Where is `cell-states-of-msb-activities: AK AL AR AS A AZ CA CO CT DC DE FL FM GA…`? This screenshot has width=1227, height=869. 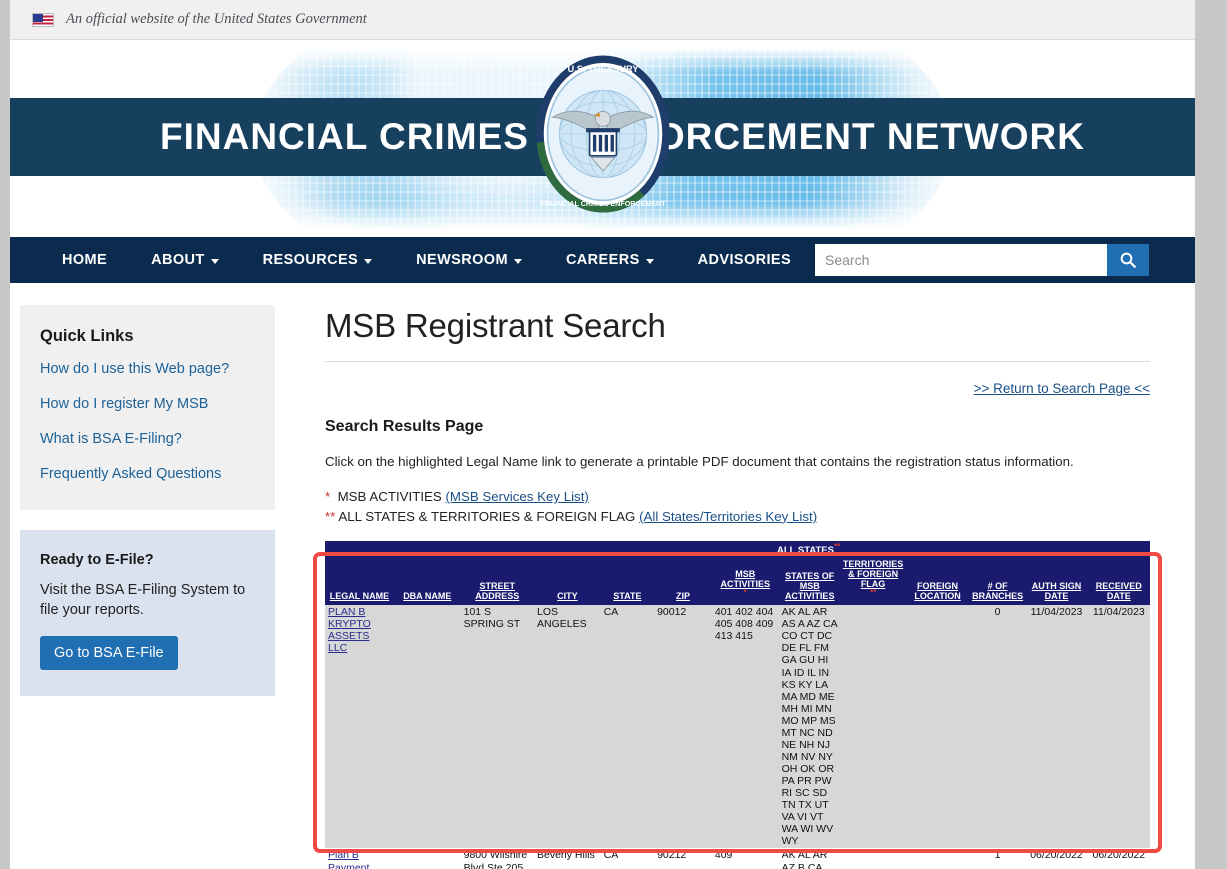 cell-states-of-msb-activities: AK AL AR AS A AZ CA CO CT DC DE FL FM GA… is located at coordinates (809, 727).